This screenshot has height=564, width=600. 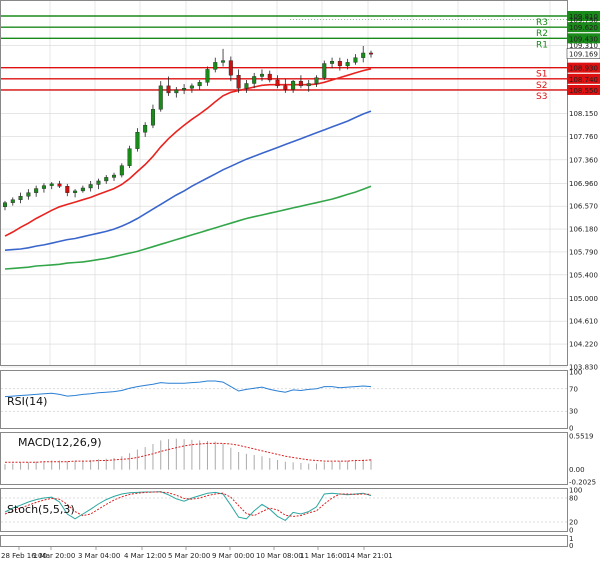 I want to click on level-tag-r1: 109.430, so click(x=583, y=39).